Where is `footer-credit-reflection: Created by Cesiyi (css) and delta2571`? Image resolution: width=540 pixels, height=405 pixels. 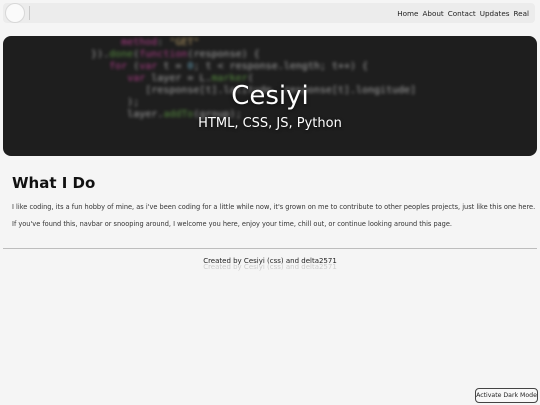
footer-credit-reflection: Created by Cesiyi (css) and delta2571 is located at coordinates (270, 267).